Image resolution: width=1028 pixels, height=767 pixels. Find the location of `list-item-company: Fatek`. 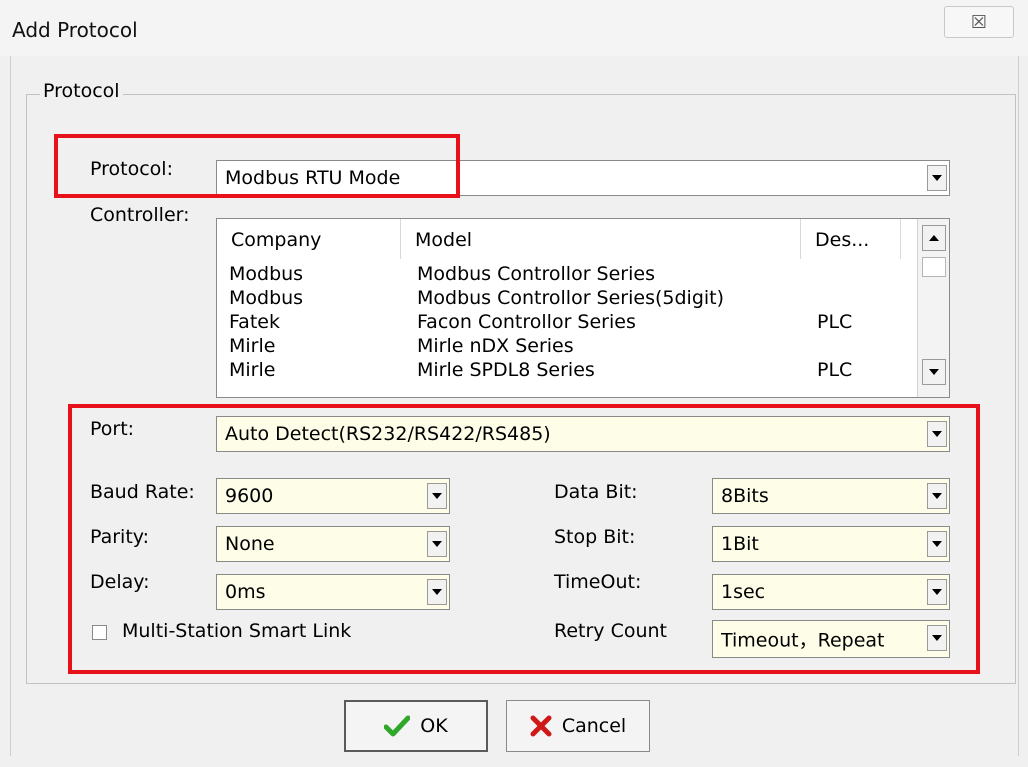

list-item-company: Fatek is located at coordinates (254, 322).